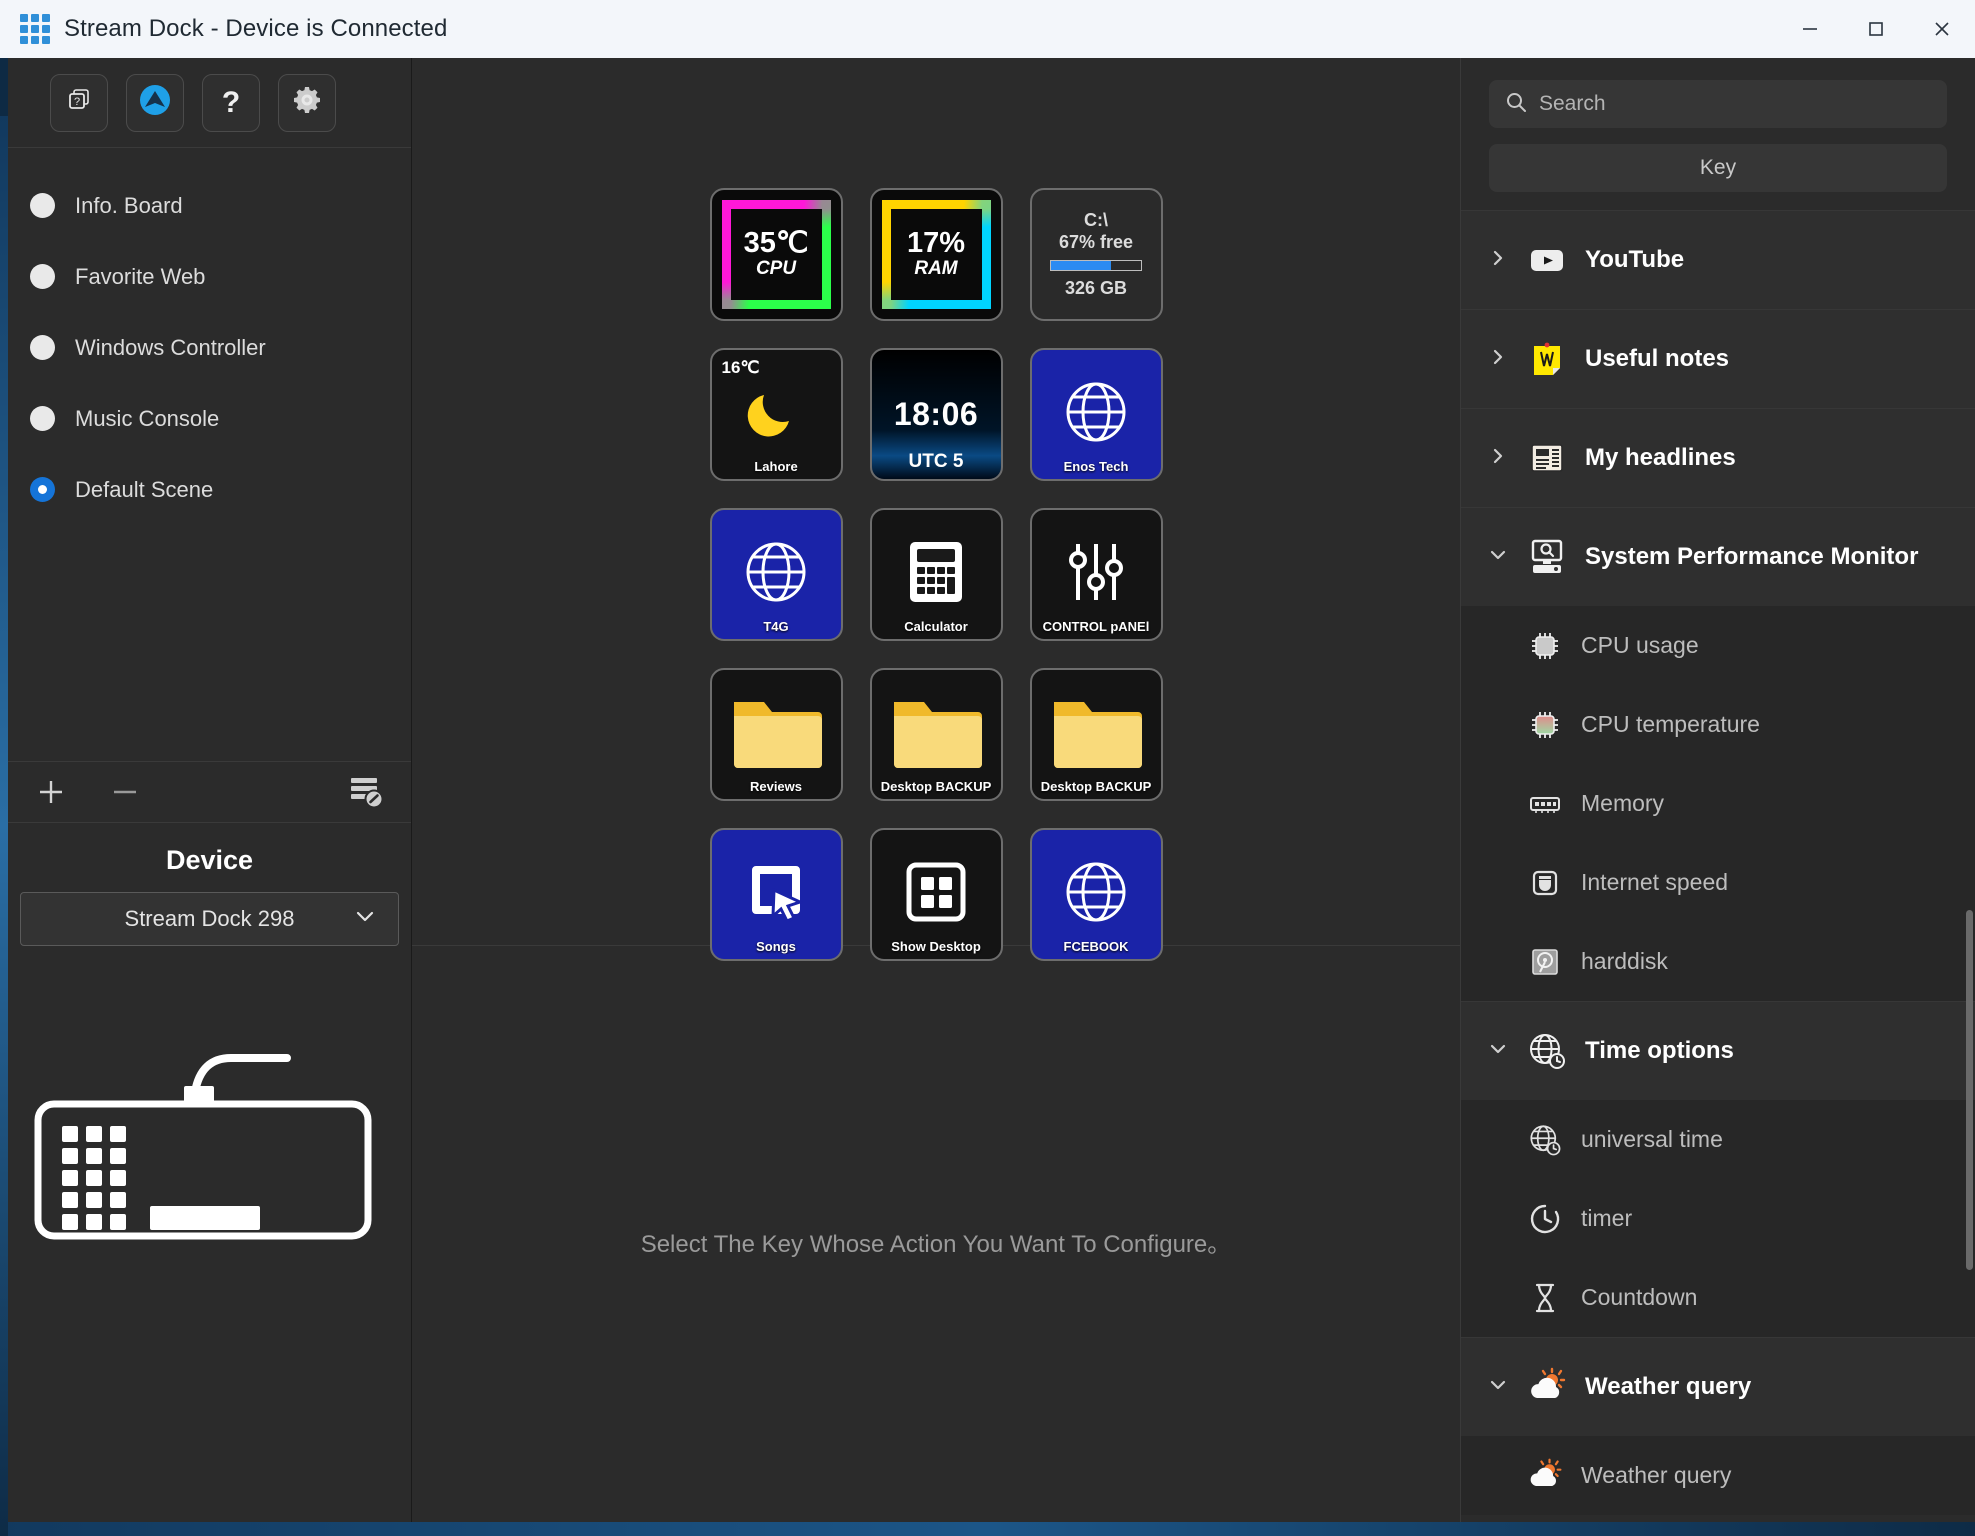 Image resolution: width=1975 pixels, height=1536 pixels. What do you see at coordinates (1718, 168) in the screenshot?
I see `key-filter-button: Key` at bounding box center [1718, 168].